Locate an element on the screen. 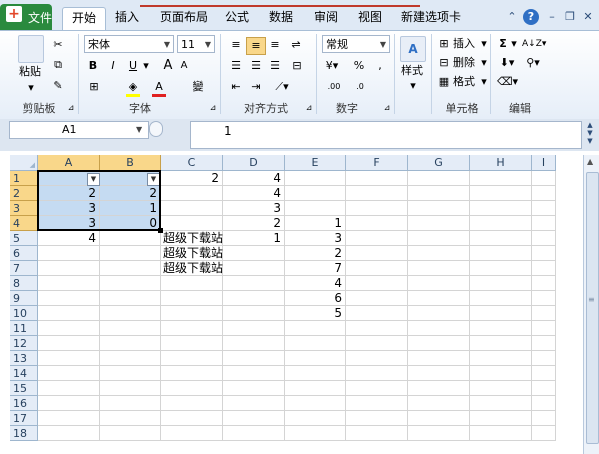 Image resolution: width=599 pixels, height=454 pixels. cell-D15 is located at coordinates (254, 388).